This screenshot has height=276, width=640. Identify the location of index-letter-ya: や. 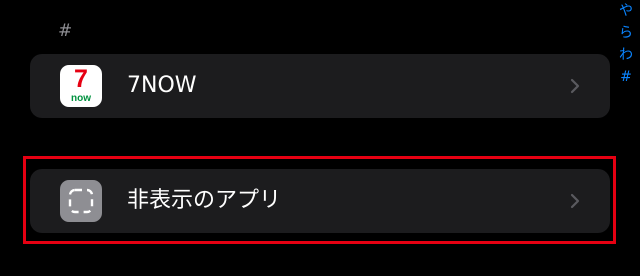
(626, 11).